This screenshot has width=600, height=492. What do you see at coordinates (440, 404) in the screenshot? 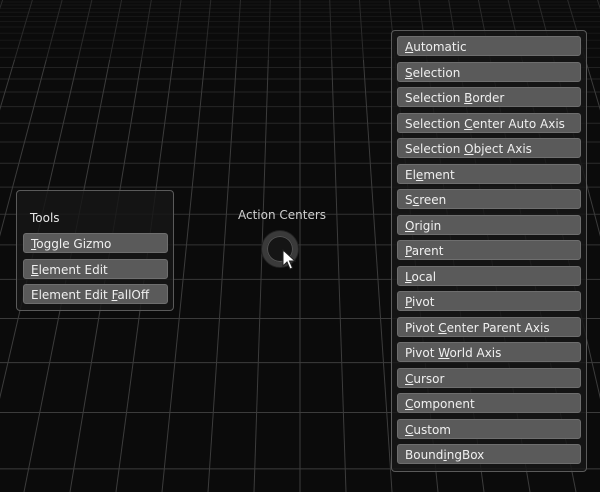
I see `button-label: Component` at bounding box center [440, 404].